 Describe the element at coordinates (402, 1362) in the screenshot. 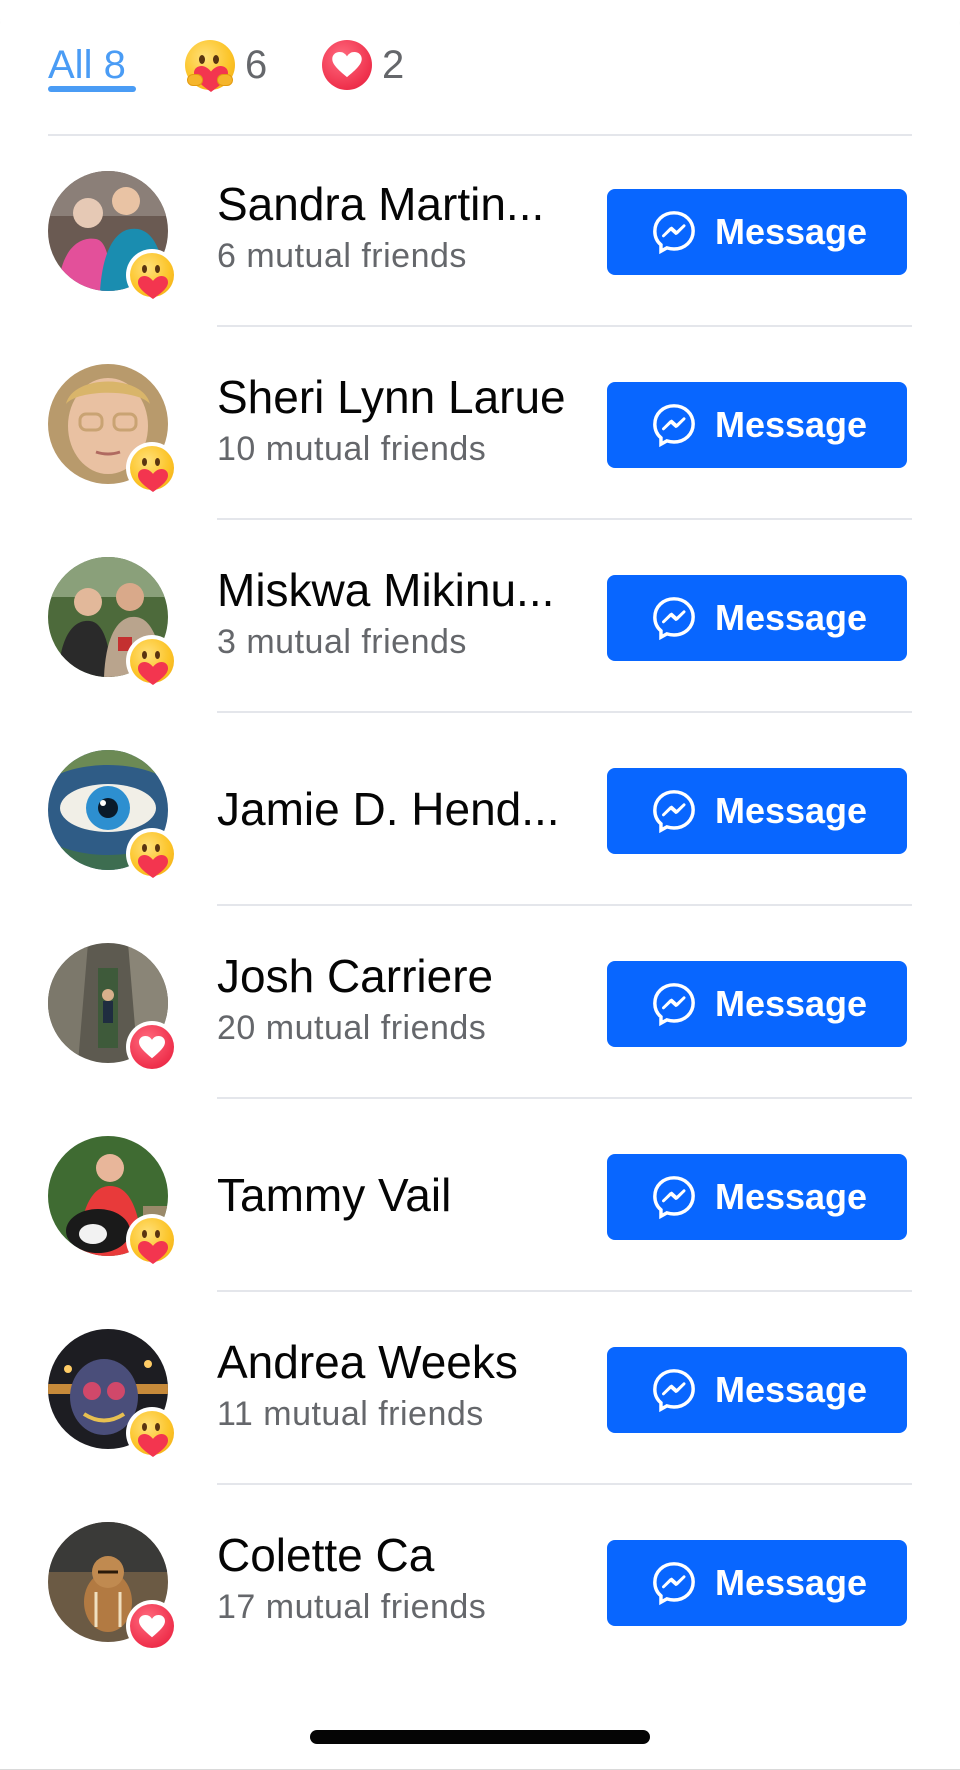

I see `person-name: Andrea Weeks` at that location.